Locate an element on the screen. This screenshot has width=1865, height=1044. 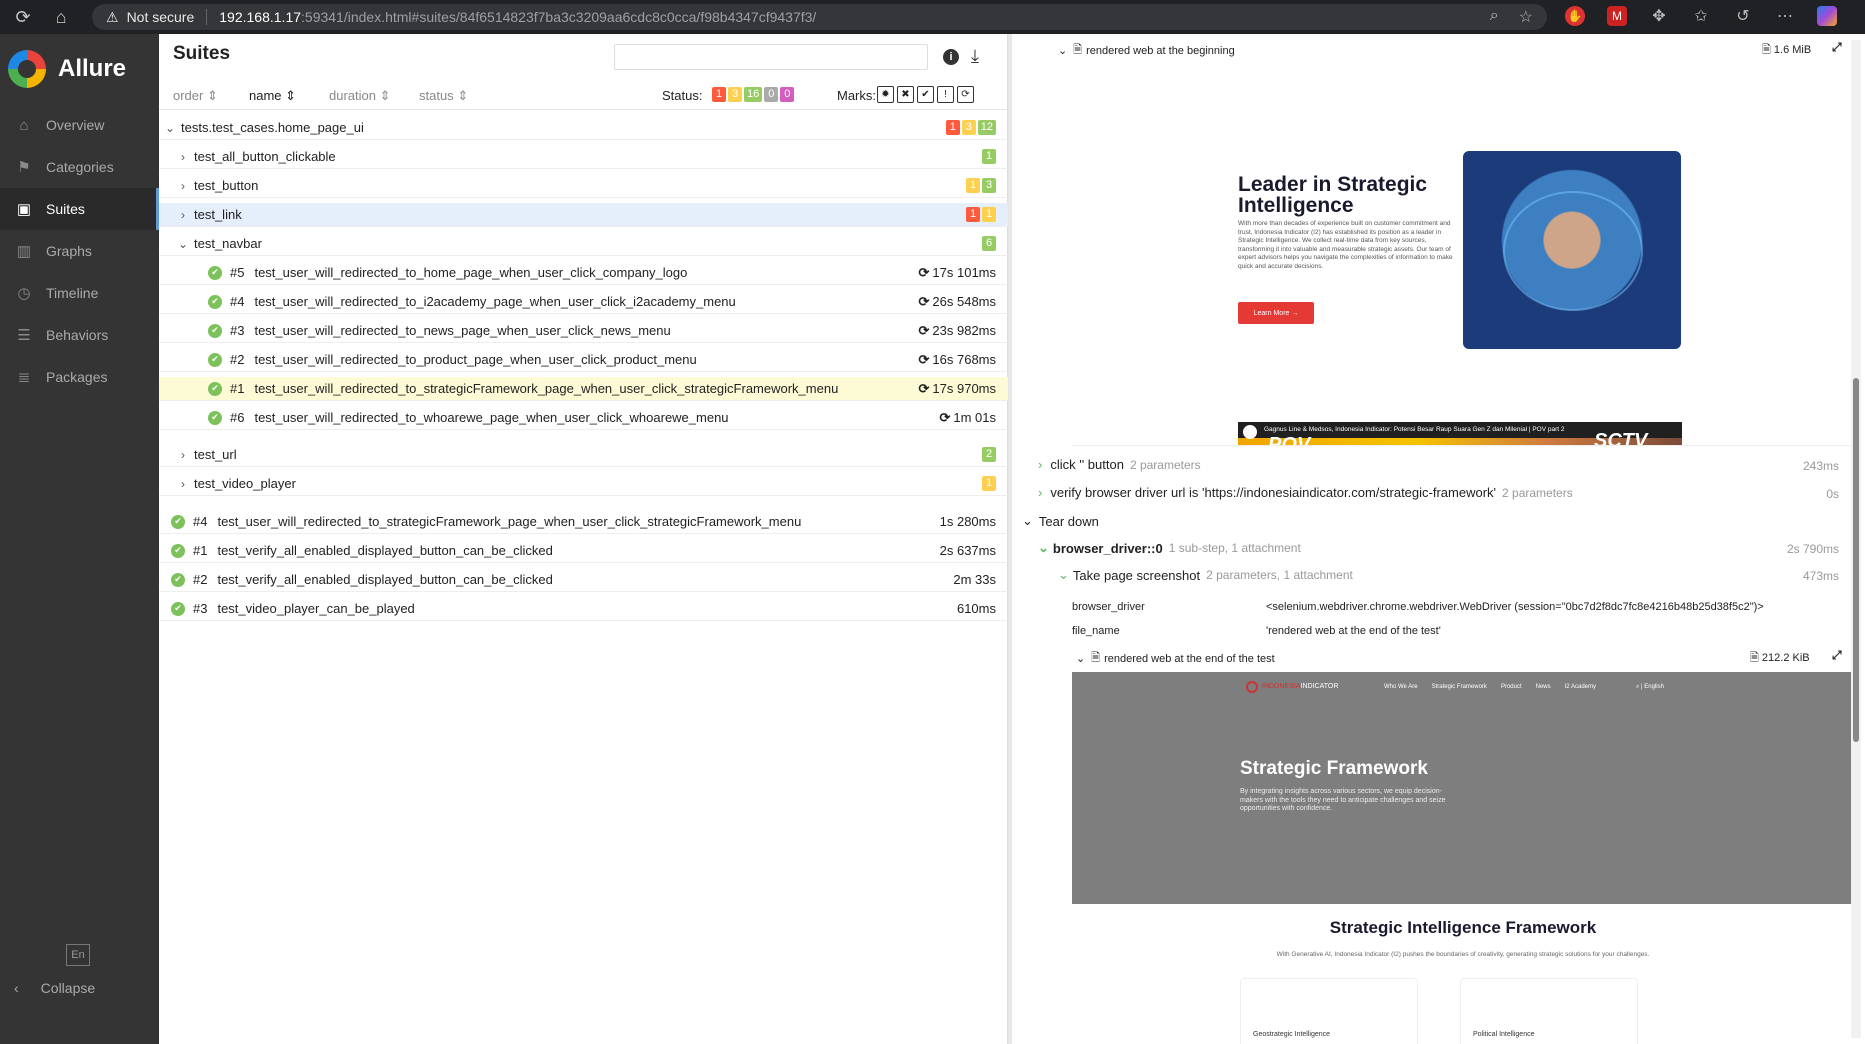
more-icon: ⋯ is located at coordinates (1785, 16).